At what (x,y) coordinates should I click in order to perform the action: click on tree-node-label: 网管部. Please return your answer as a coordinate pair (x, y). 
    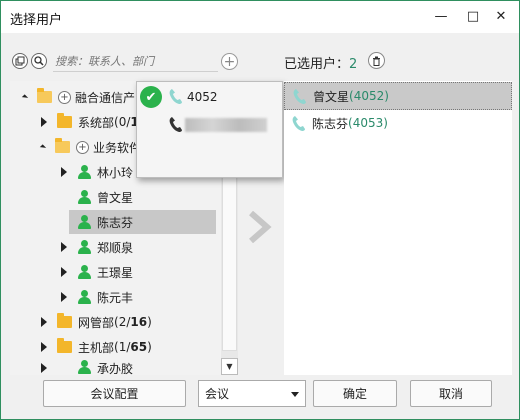
    Looking at the image, I should click on (96, 322).